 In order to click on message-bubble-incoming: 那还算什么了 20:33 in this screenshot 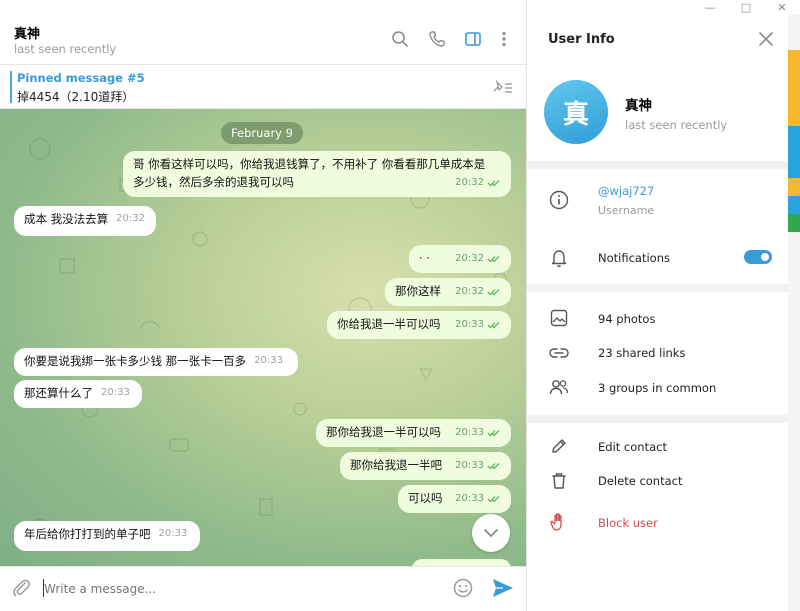, I will do `click(78, 394)`.